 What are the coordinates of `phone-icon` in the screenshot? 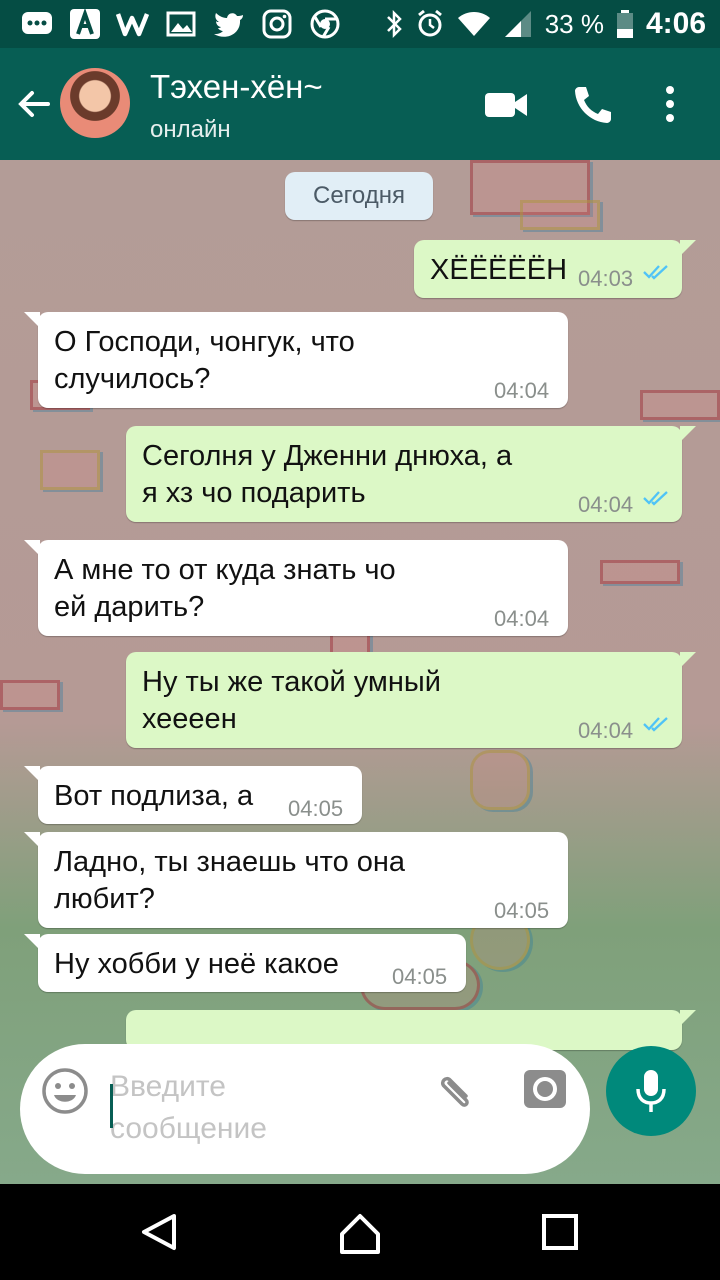 It's located at (592, 104).